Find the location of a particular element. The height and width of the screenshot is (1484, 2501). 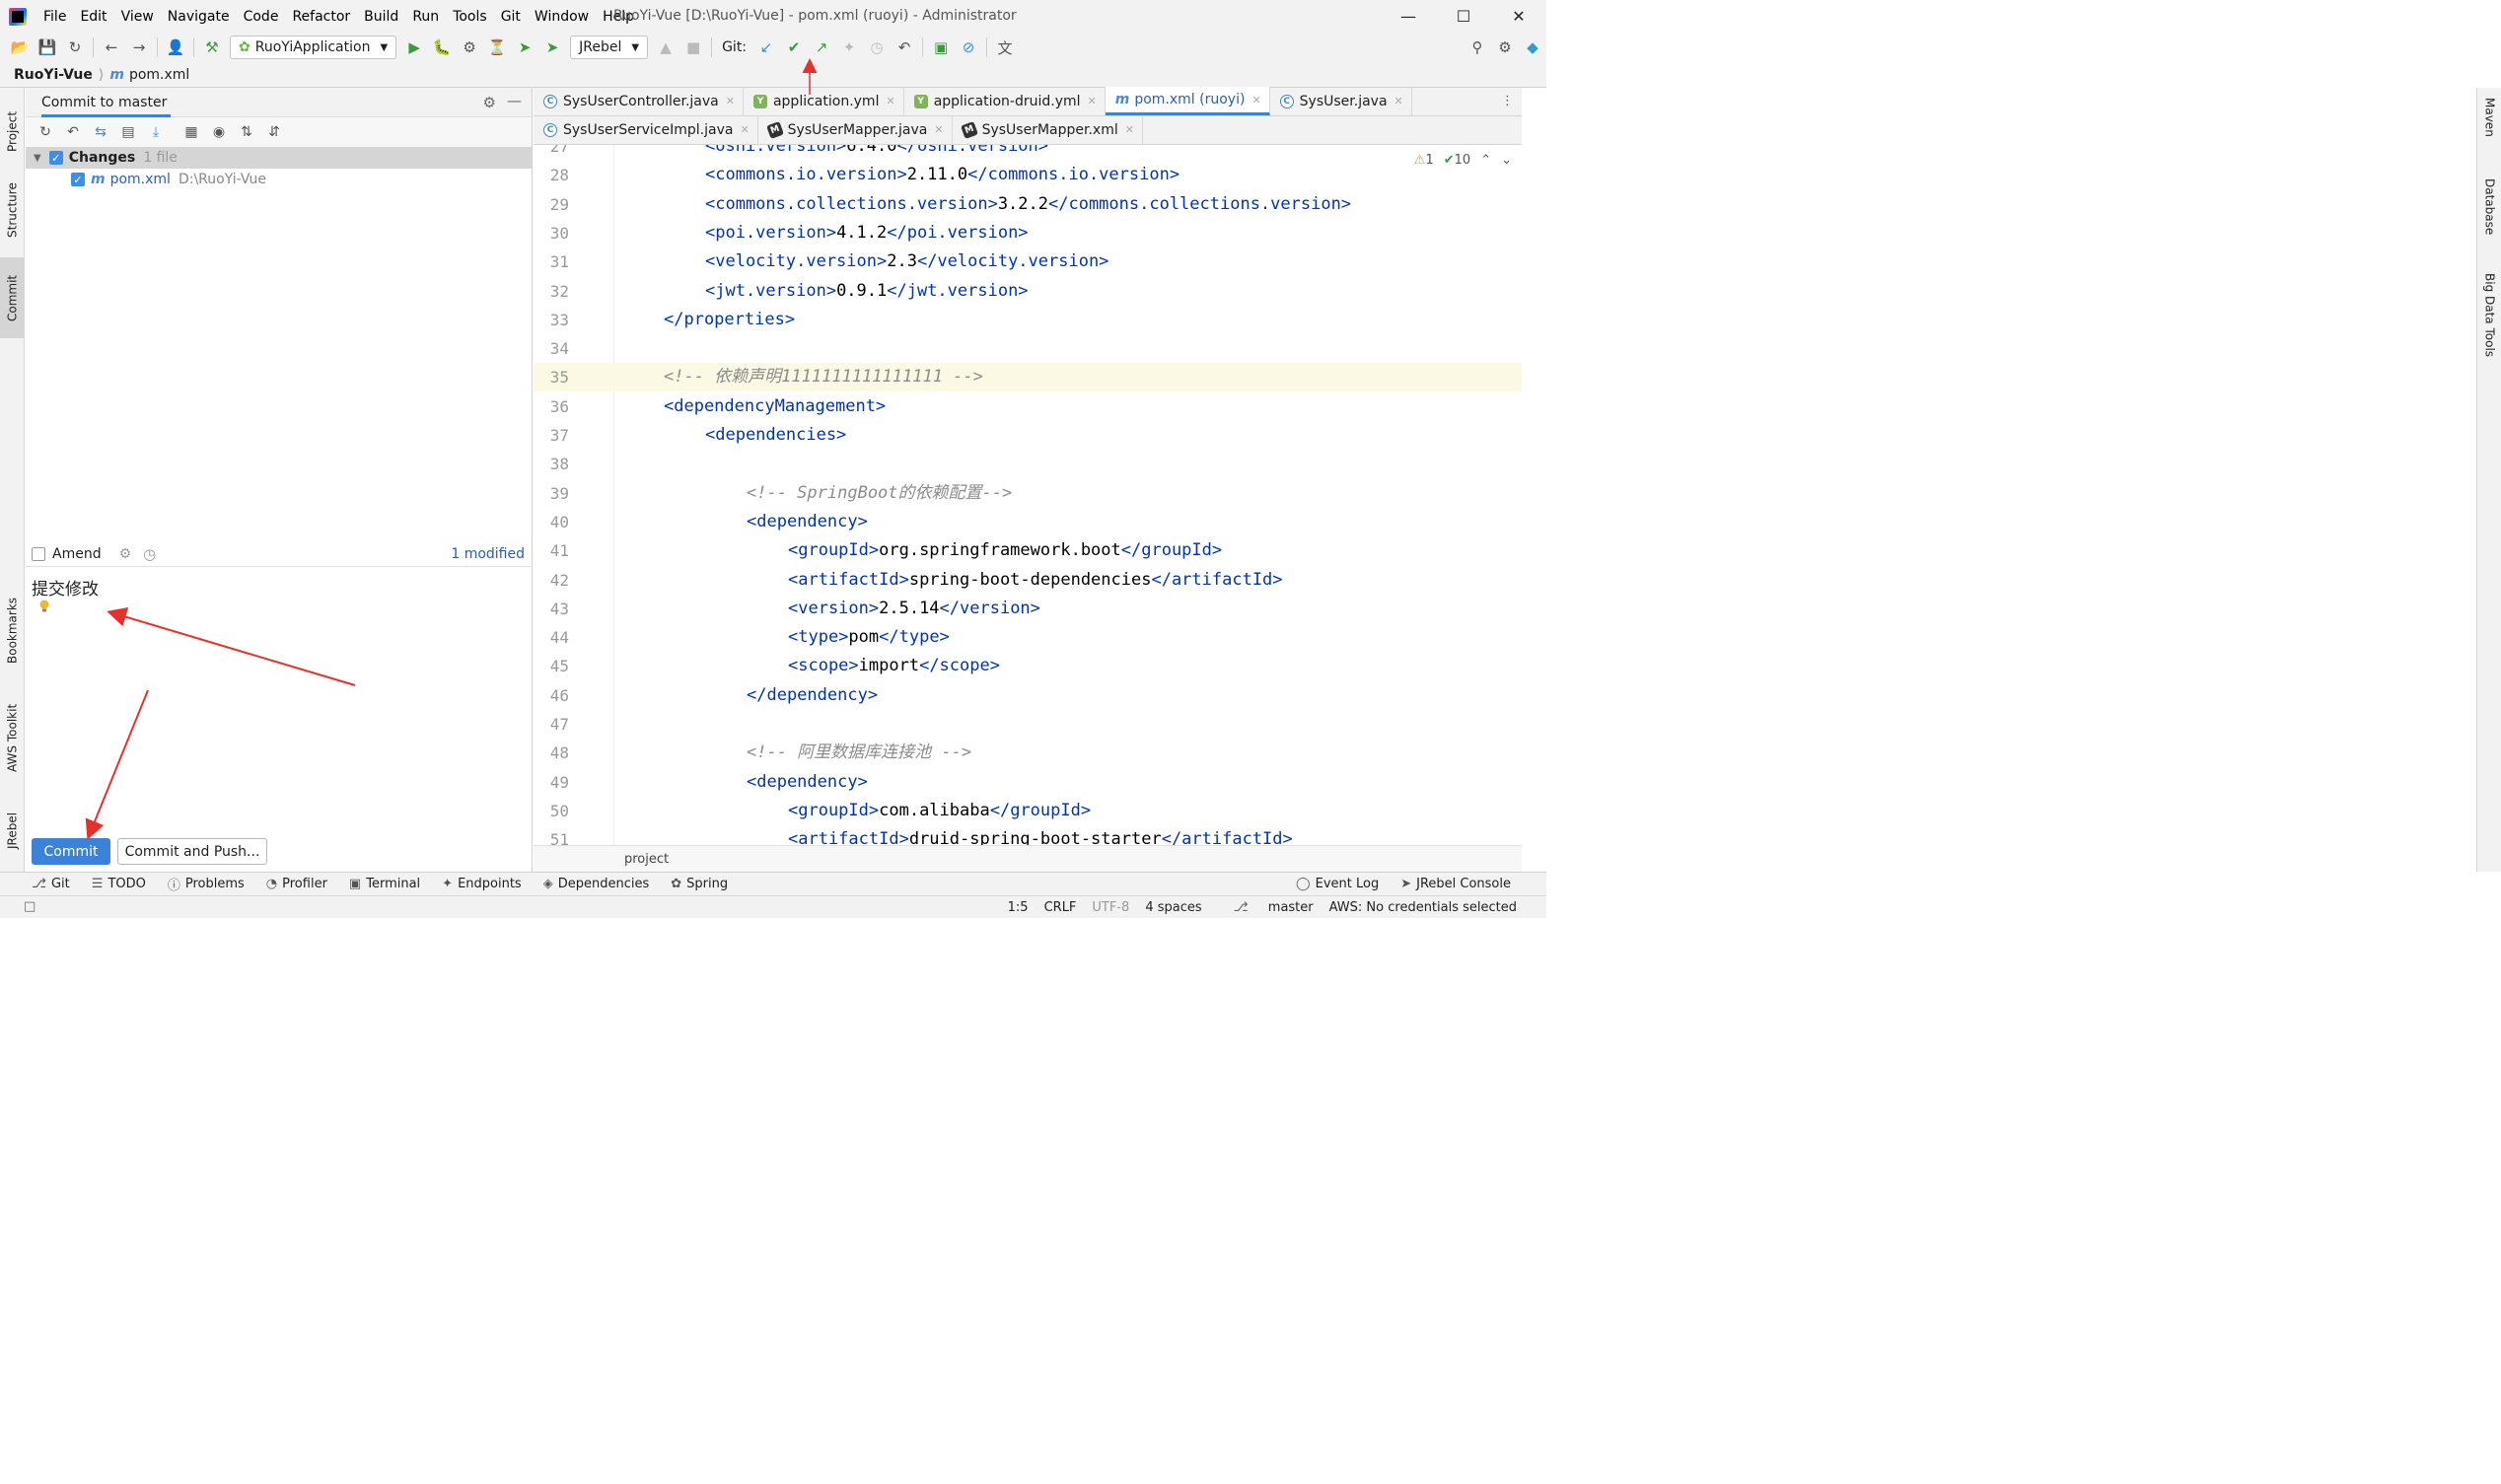

jrebel-debug-icon: ➤ is located at coordinates (552, 47).